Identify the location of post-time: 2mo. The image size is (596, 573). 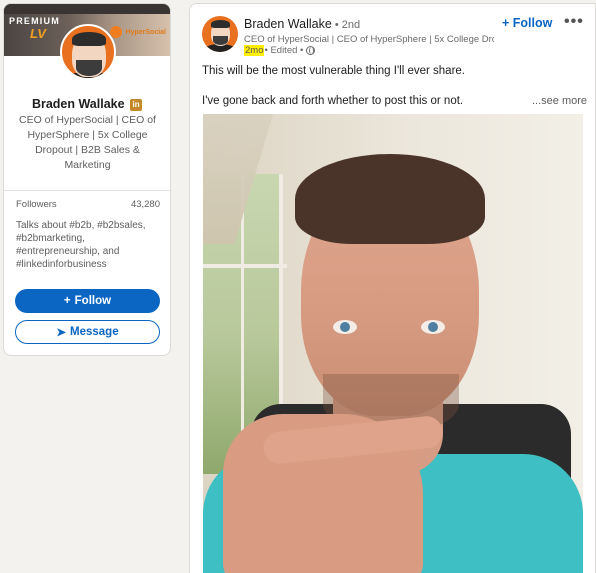
(254, 50).